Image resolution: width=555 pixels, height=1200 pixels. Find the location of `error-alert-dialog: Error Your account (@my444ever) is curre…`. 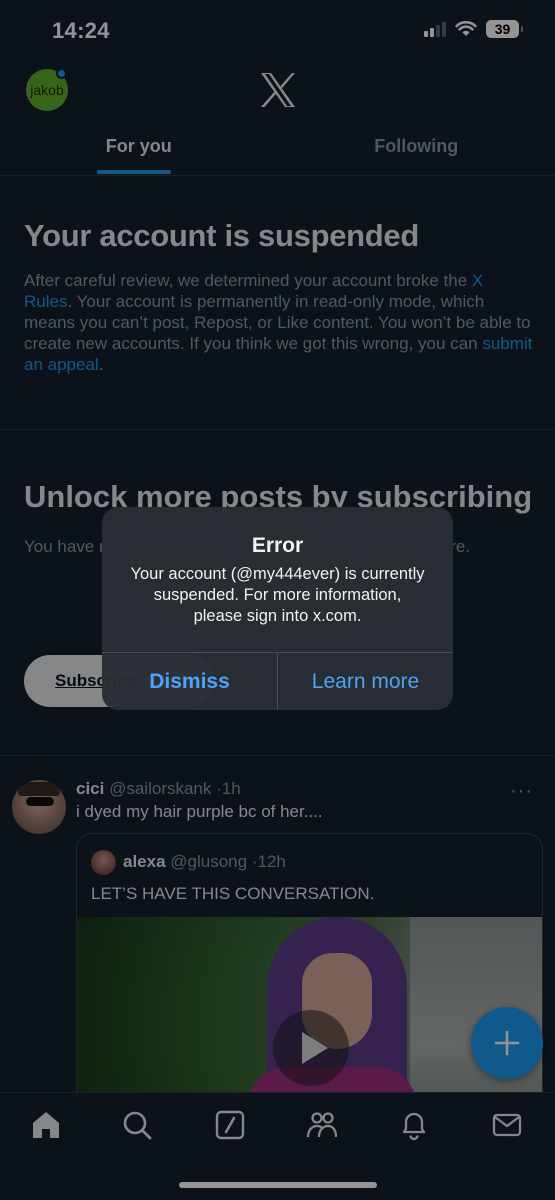

error-alert-dialog: Error Your account (@my444ever) is curre… is located at coordinates (277, 608).